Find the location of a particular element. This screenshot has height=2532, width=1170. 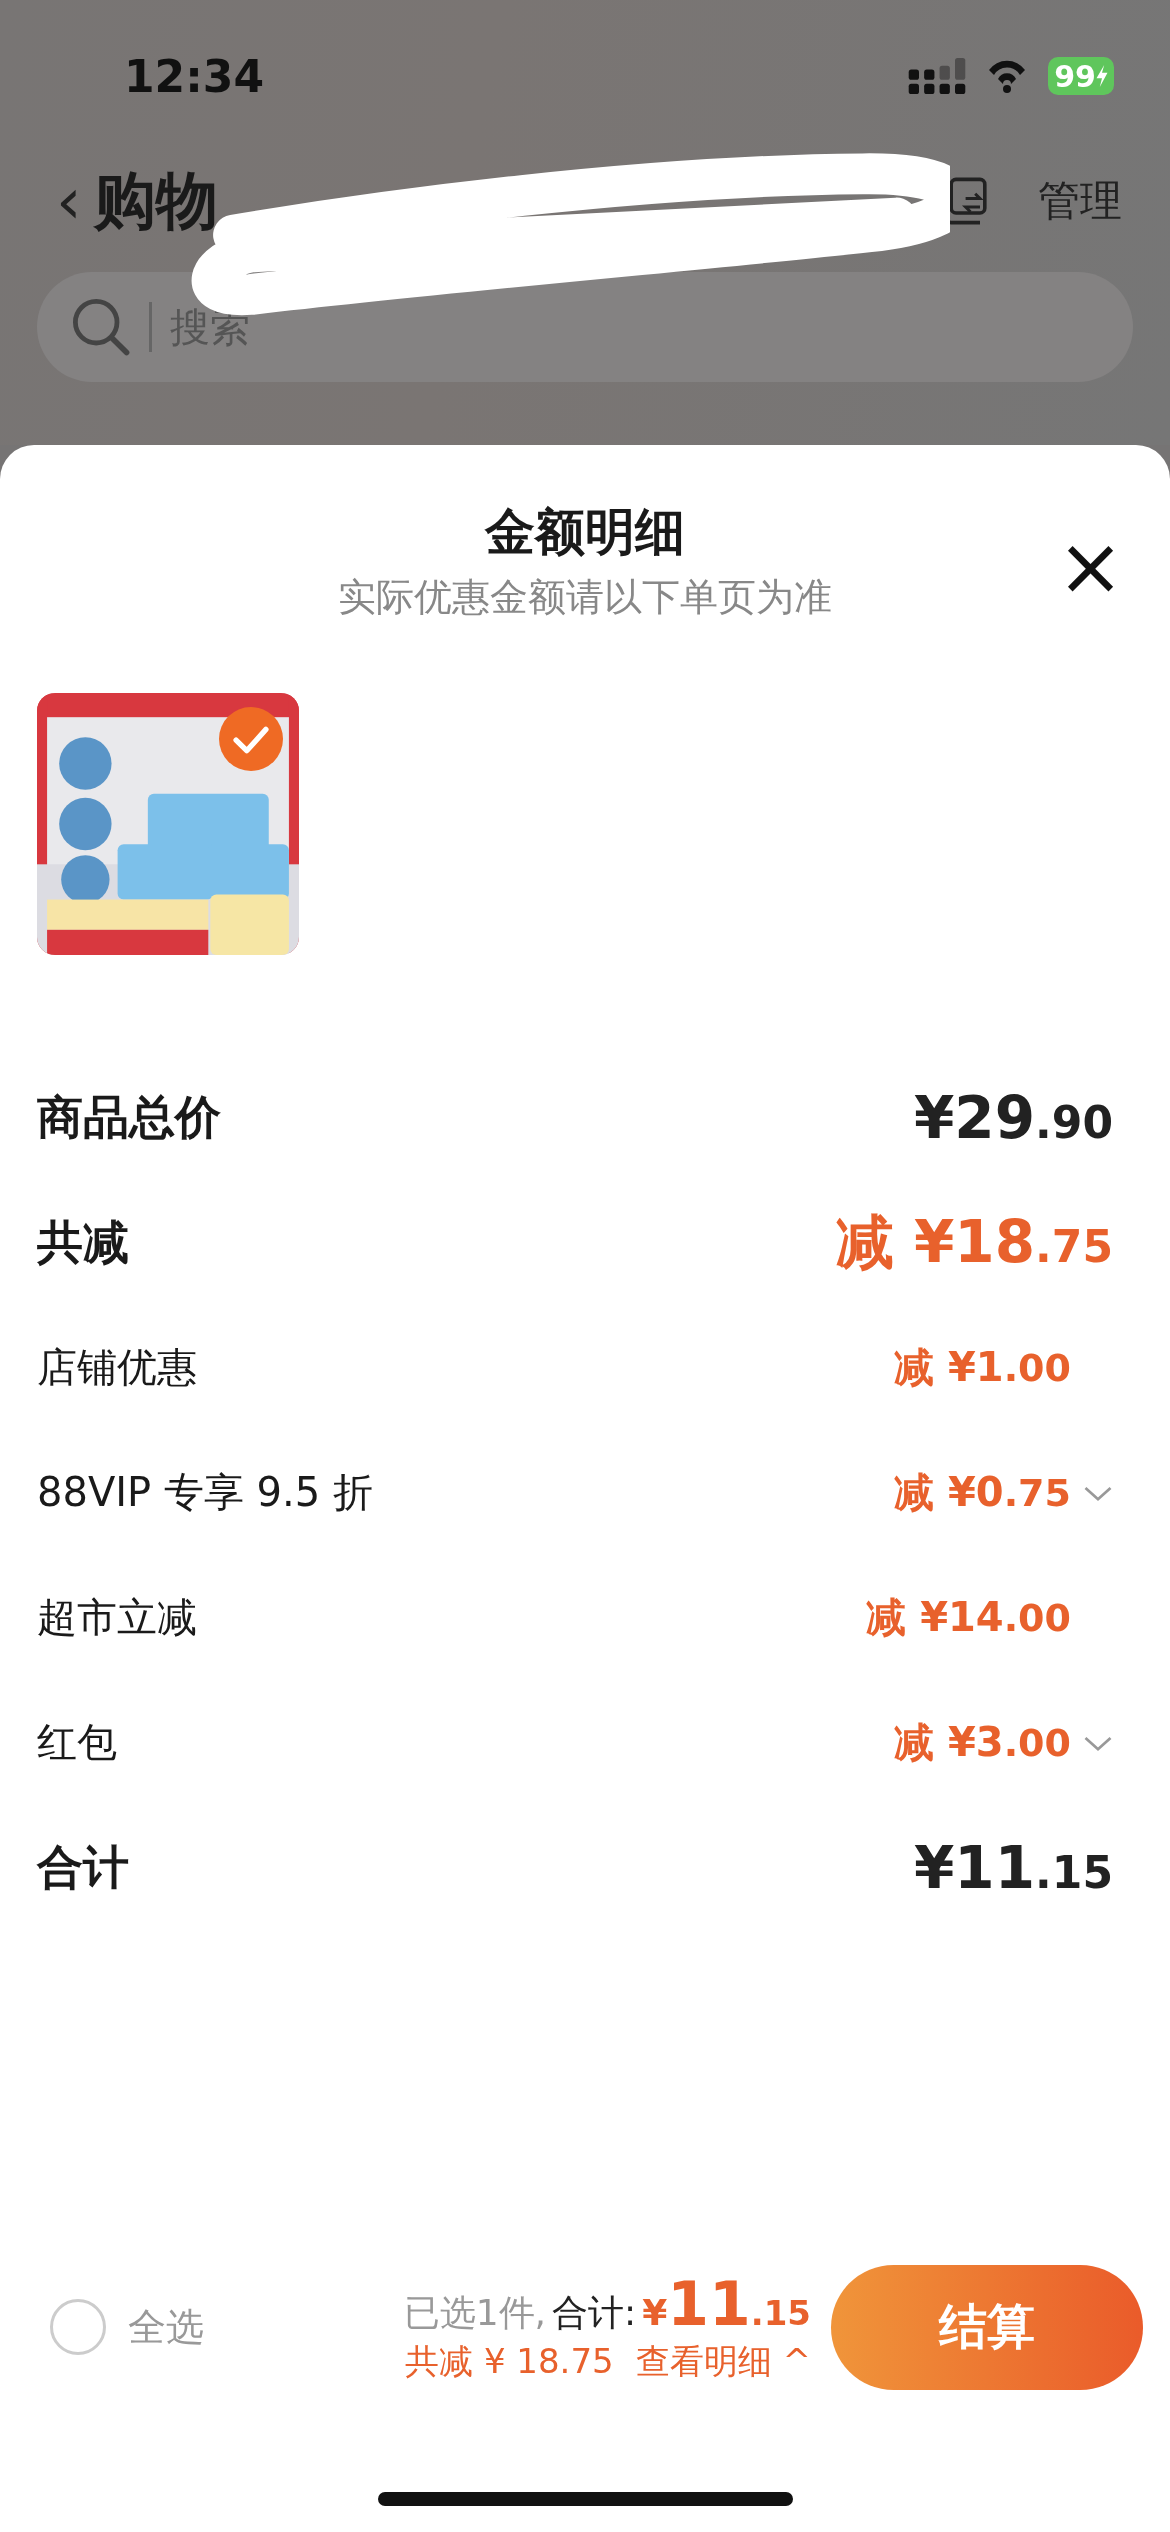

amount: 减 ¥0.75 is located at coordinates (982, 1492).